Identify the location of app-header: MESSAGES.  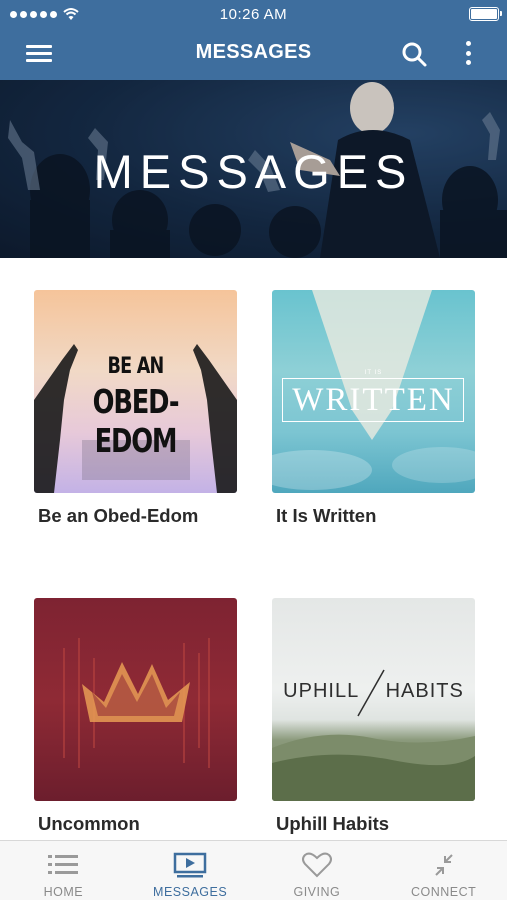
(253, 54).